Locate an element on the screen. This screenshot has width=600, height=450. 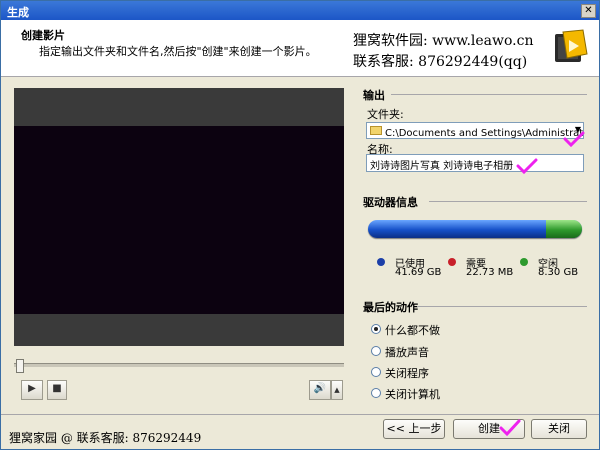
radio-label: 什么都不做 is located at coordinates (412, 330).